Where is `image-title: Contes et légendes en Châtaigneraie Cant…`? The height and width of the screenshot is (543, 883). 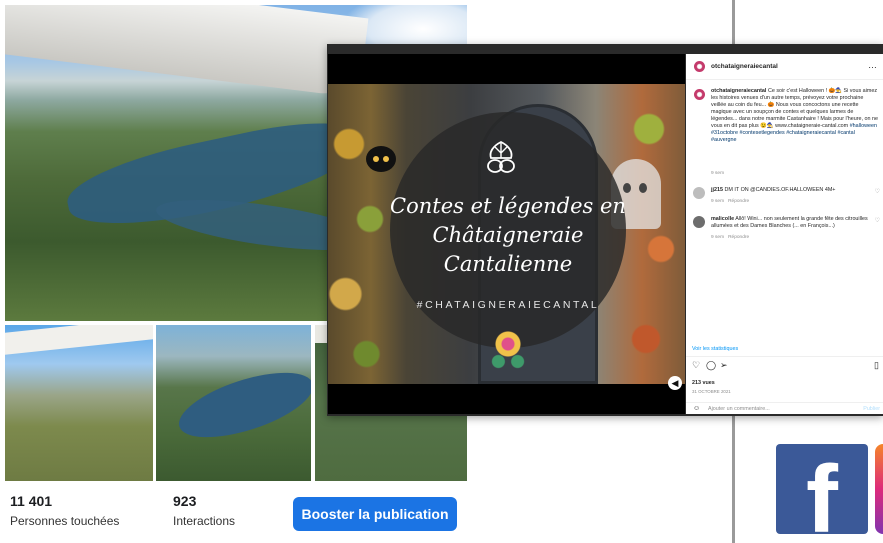 image-title: Contes et légendes en Châtaigneraie Cant… is located at coordinates (508, 235).